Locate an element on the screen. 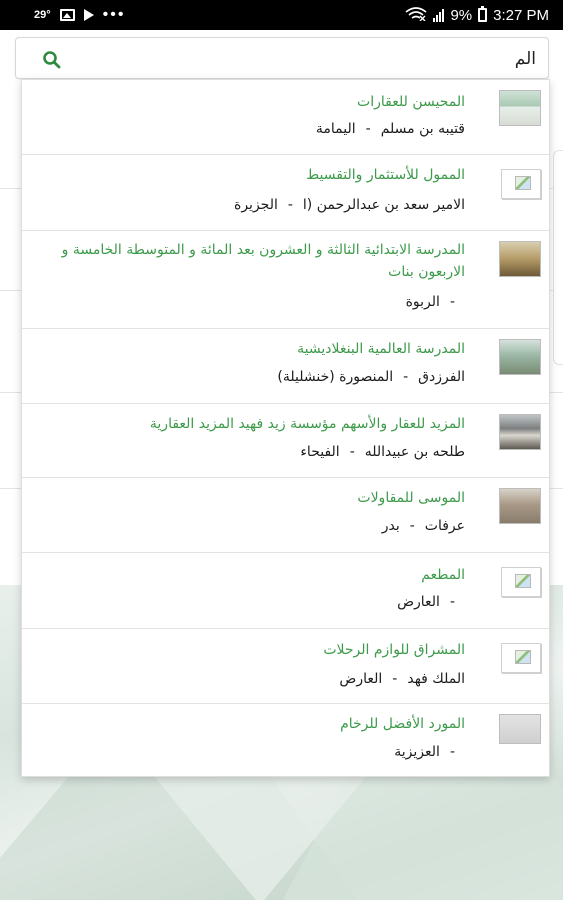  result-district: الربوة is located at coordinates (422, 302).